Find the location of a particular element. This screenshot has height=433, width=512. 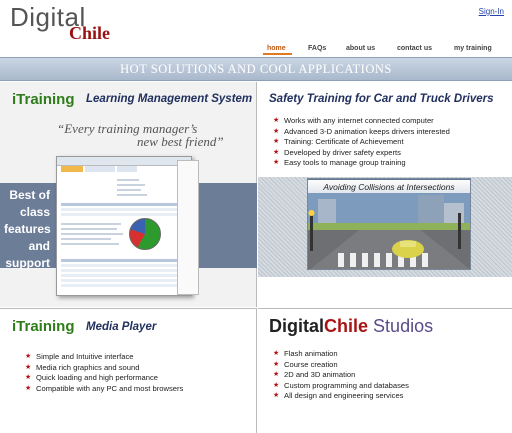

list-item: ★ 2D and 3D animation is located at coordinates (340, 375).